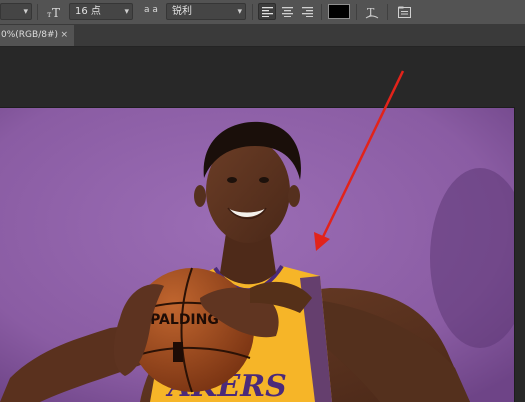 The image size is (525, 402). I want to click on align-left-icon, so click(267, 12).